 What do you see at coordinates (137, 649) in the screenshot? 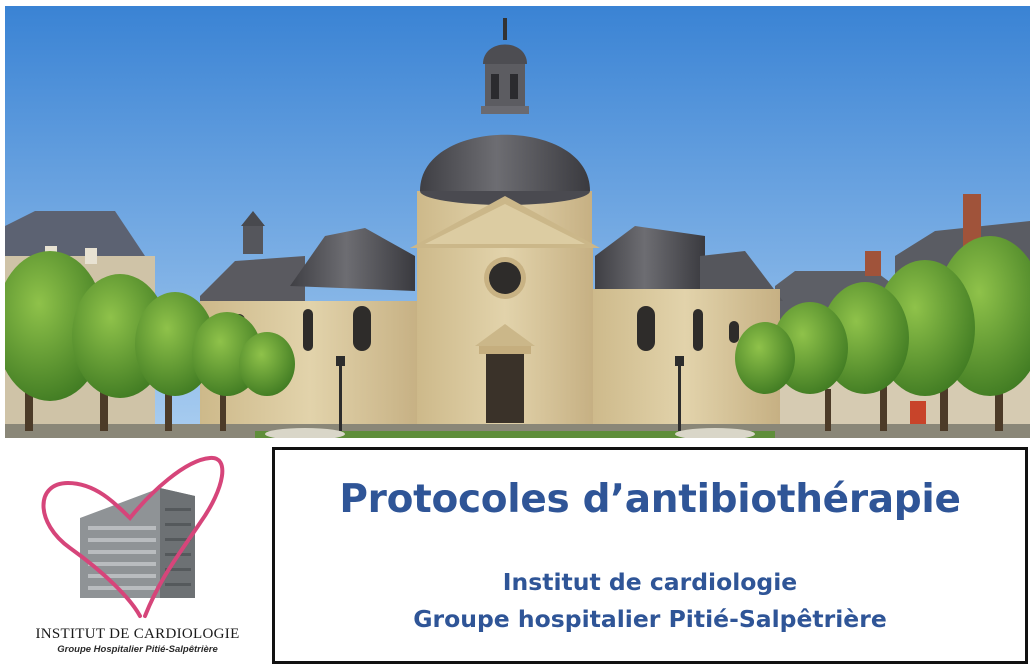
I see `logo-subtitle: Groupe Hospitalier Pitié-Salpêtrière` at bounding box center [137, 649].